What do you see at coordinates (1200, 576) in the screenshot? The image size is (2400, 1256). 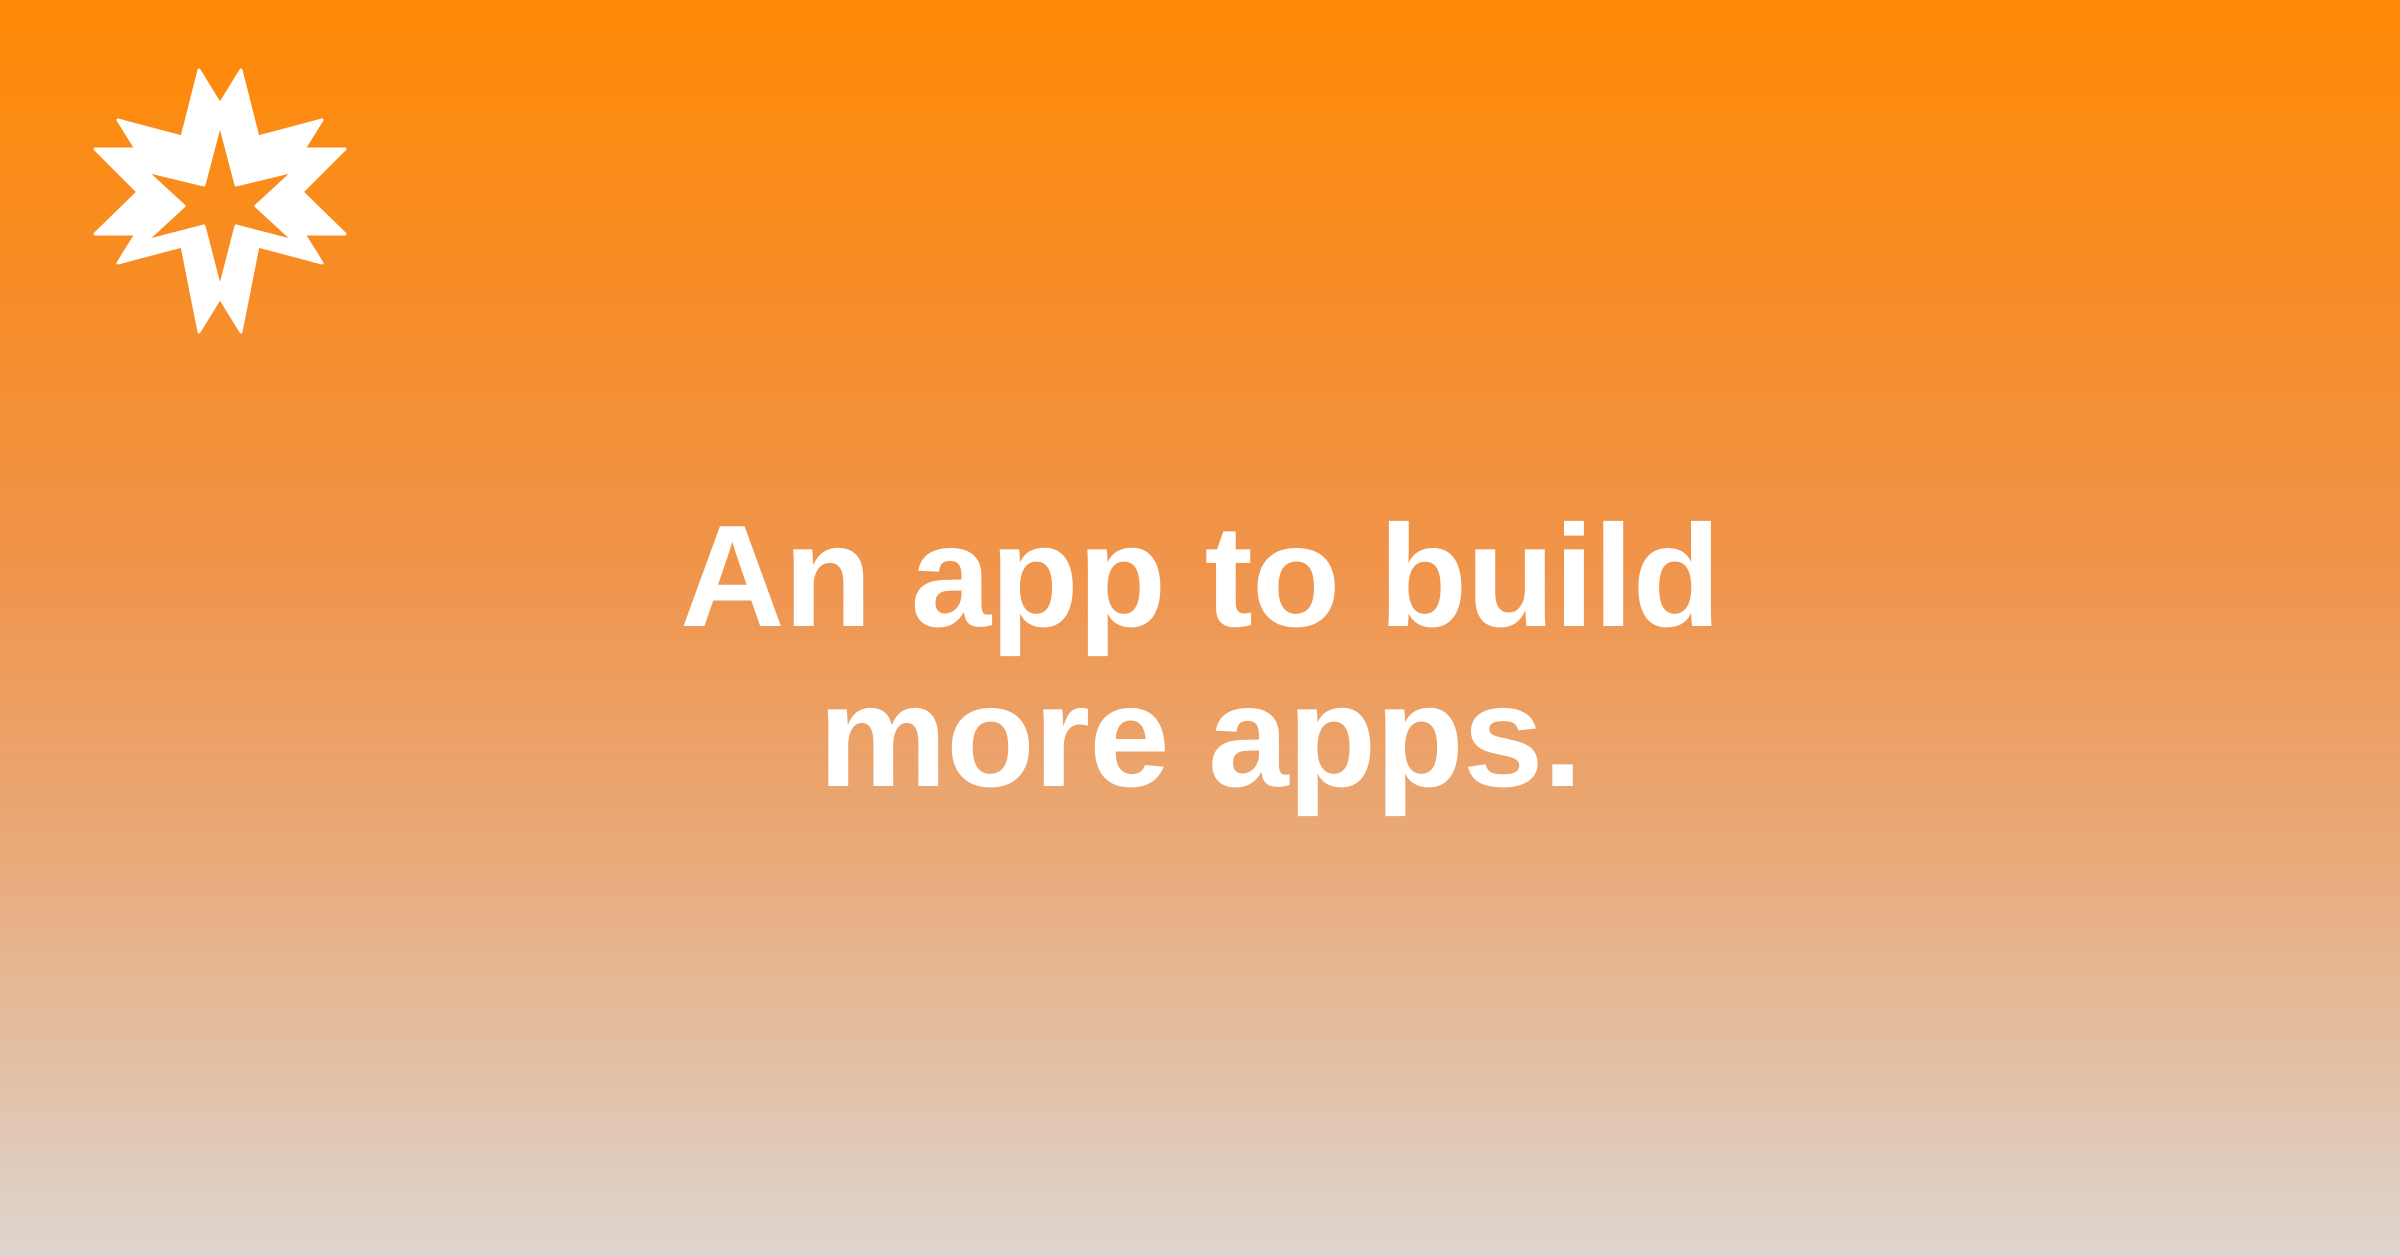 I see `hero-headline-line-1: An app to build` at bounding box center [1200, 576].